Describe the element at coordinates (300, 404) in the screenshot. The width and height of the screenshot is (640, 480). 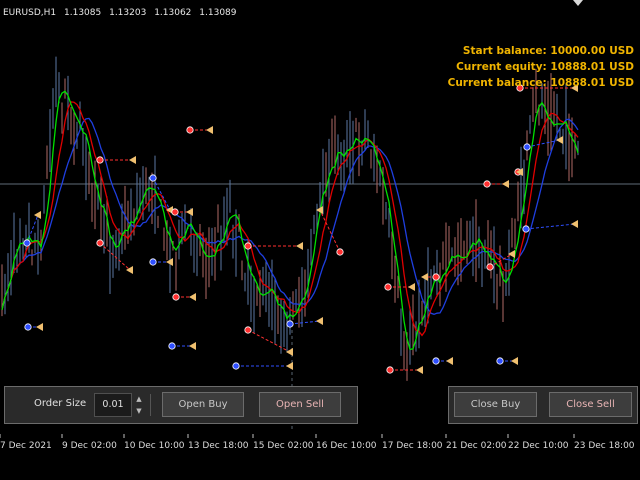
I see `open-sell-button: Open Sell` at that location.